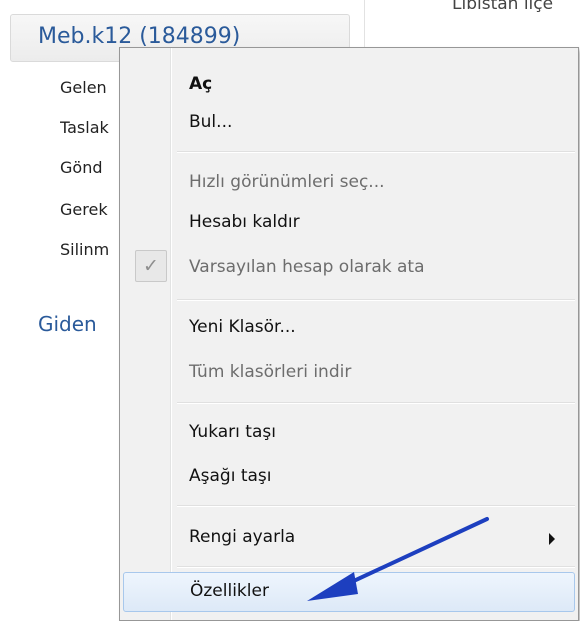  I want to click on menu-item-download-all-folders: Tüm klasörleri indir, so click(349, 373).